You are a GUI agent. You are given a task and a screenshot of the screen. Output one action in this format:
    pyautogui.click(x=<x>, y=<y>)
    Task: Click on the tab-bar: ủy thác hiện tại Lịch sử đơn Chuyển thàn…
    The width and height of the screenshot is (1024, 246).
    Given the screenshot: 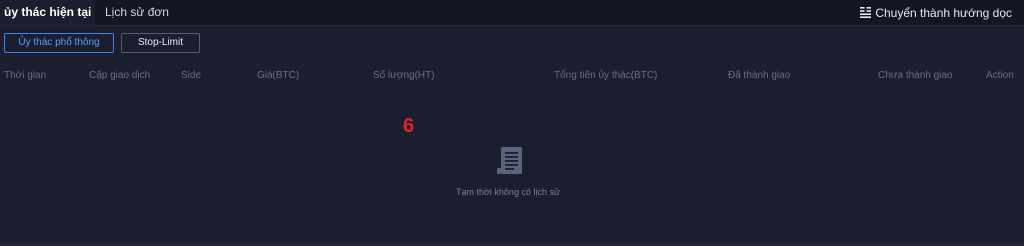 What is the action you would take?
    pyautogui.click(x=512, y=13)
    